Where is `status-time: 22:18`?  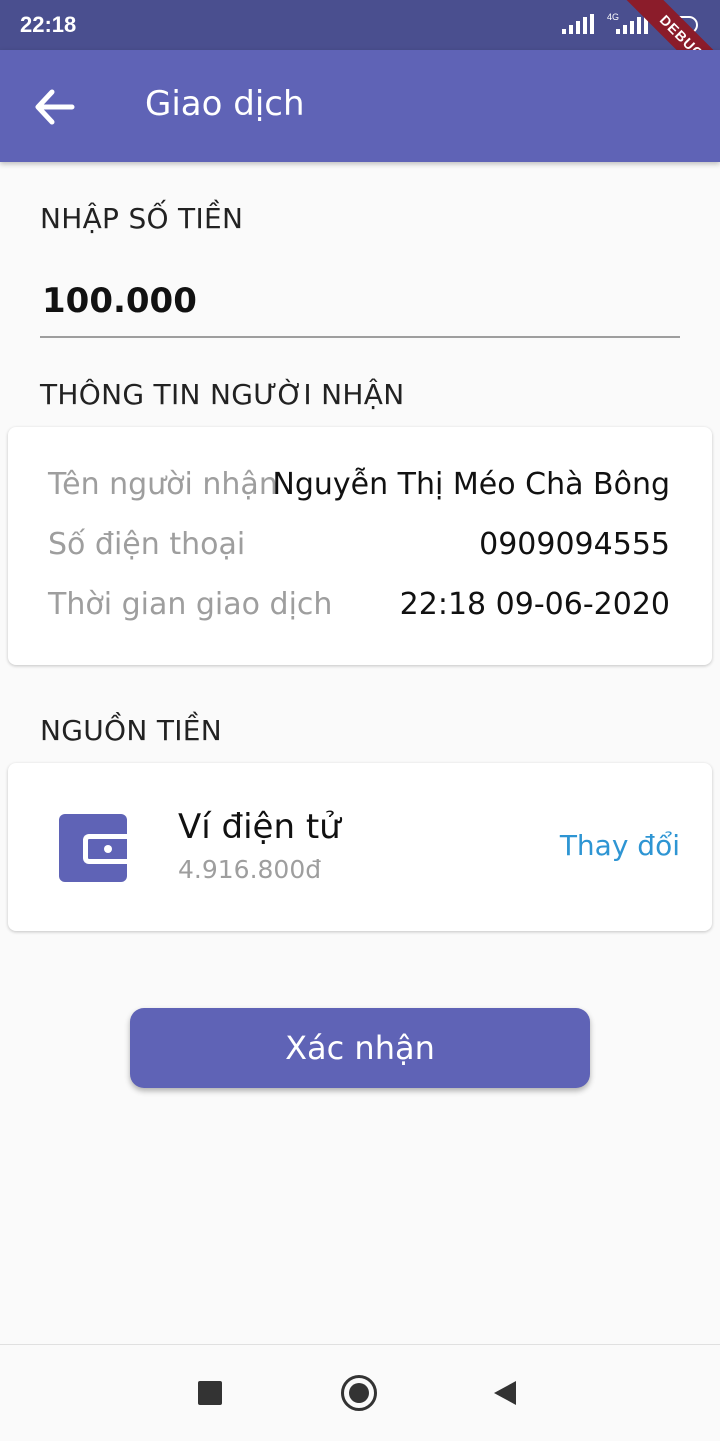
status-time: 22:18 is located at coordinates (48, 24).